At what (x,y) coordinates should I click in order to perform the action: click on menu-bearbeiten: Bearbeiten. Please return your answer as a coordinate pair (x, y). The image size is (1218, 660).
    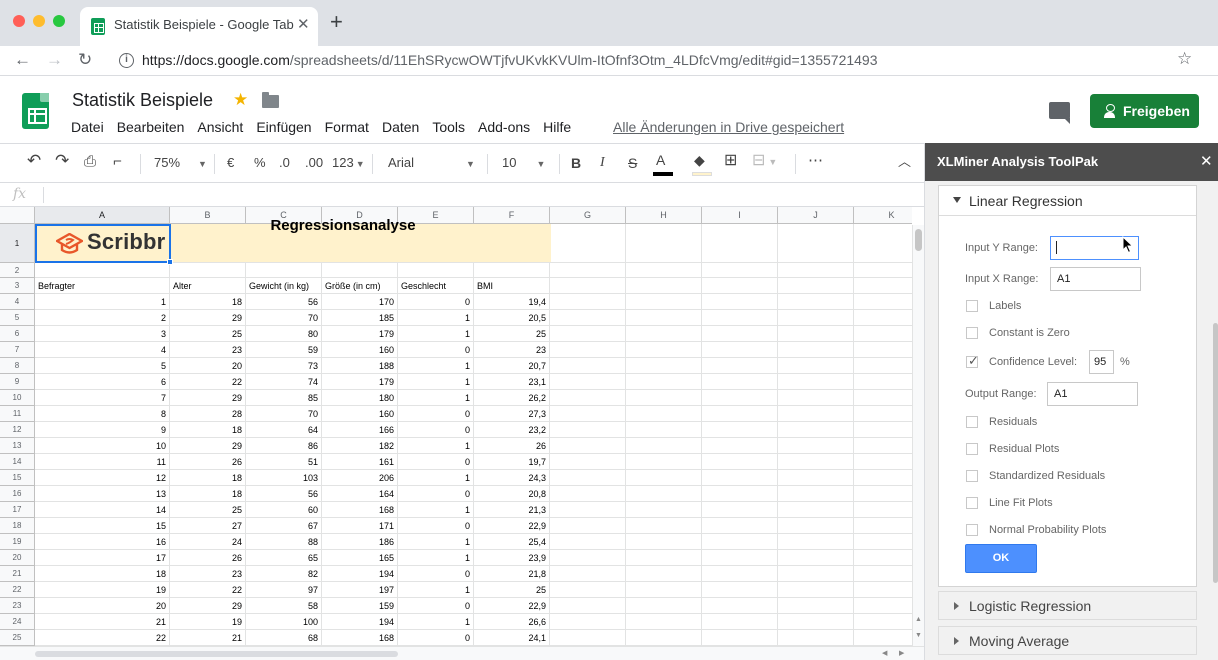
    Looking at the image, I should click on (151, 128).